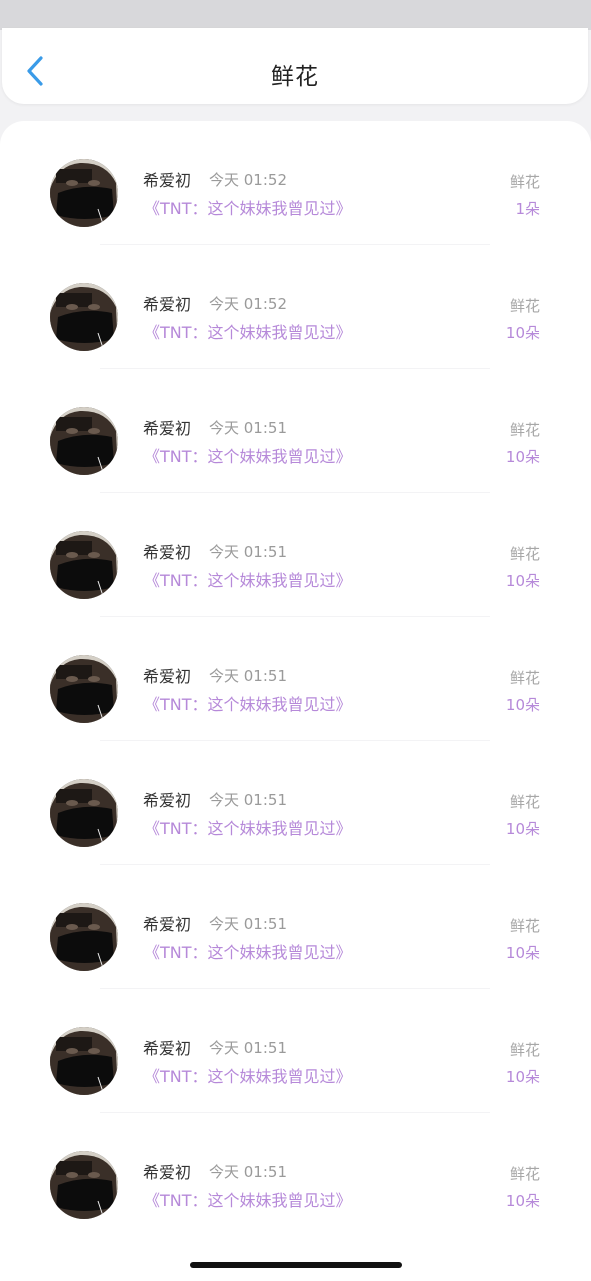  Describe the element at coordinates (296, 1265) in the screenshot. I see `home-indicator` at that location.